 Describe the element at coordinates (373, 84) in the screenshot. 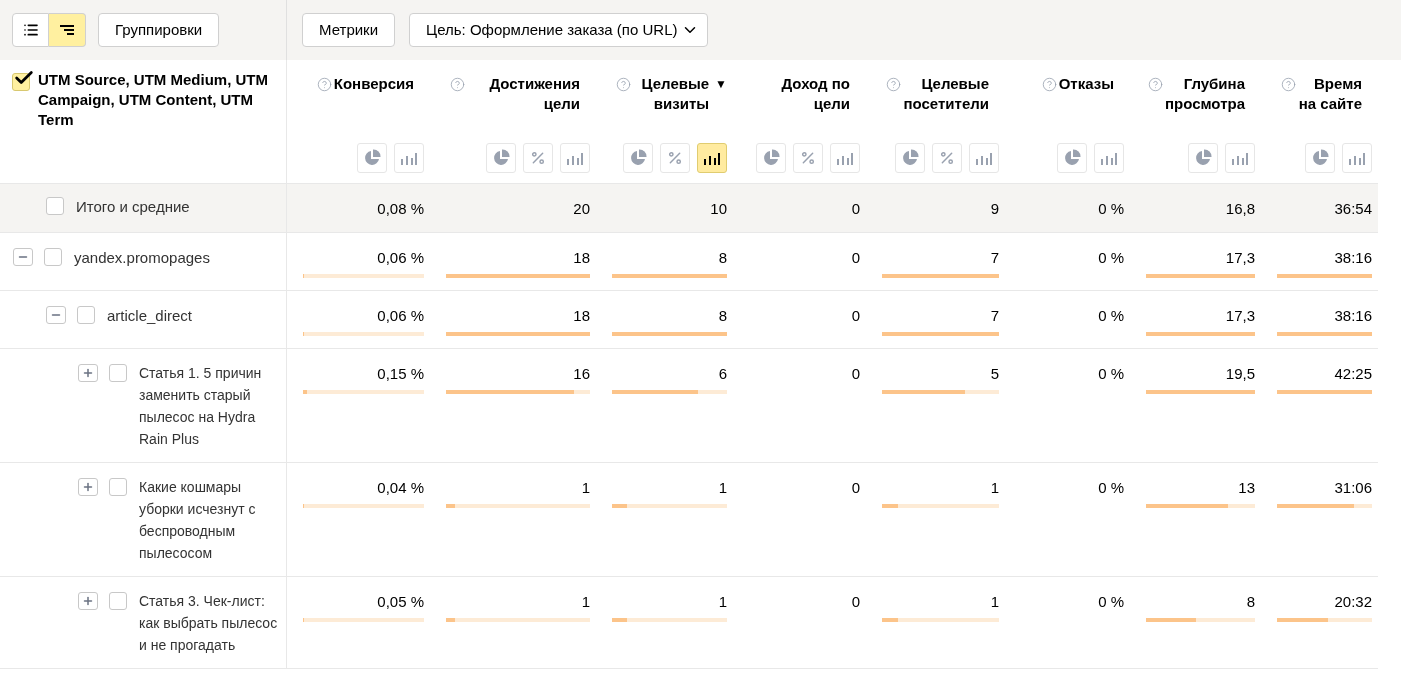

I see `column-header: Конверсия` at that location.